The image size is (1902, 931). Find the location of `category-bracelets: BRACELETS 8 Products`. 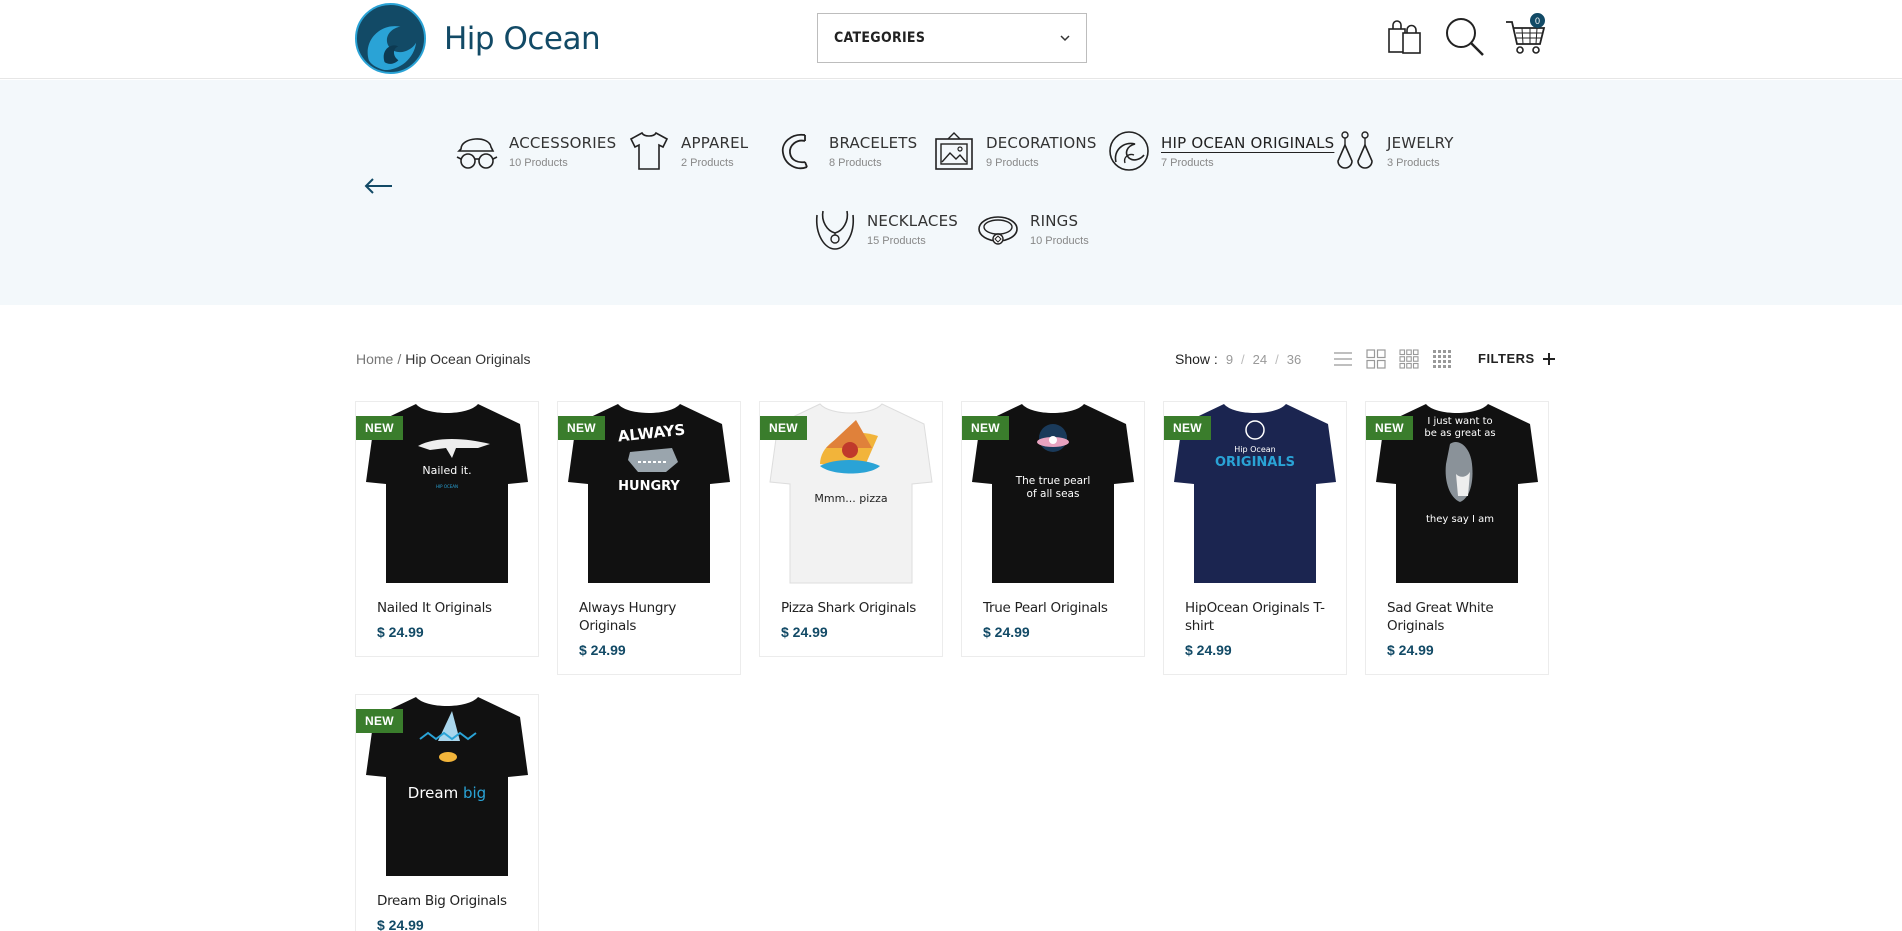

category-bracelets: BRACELETS 8 Products is located at coordinates (846, 151).